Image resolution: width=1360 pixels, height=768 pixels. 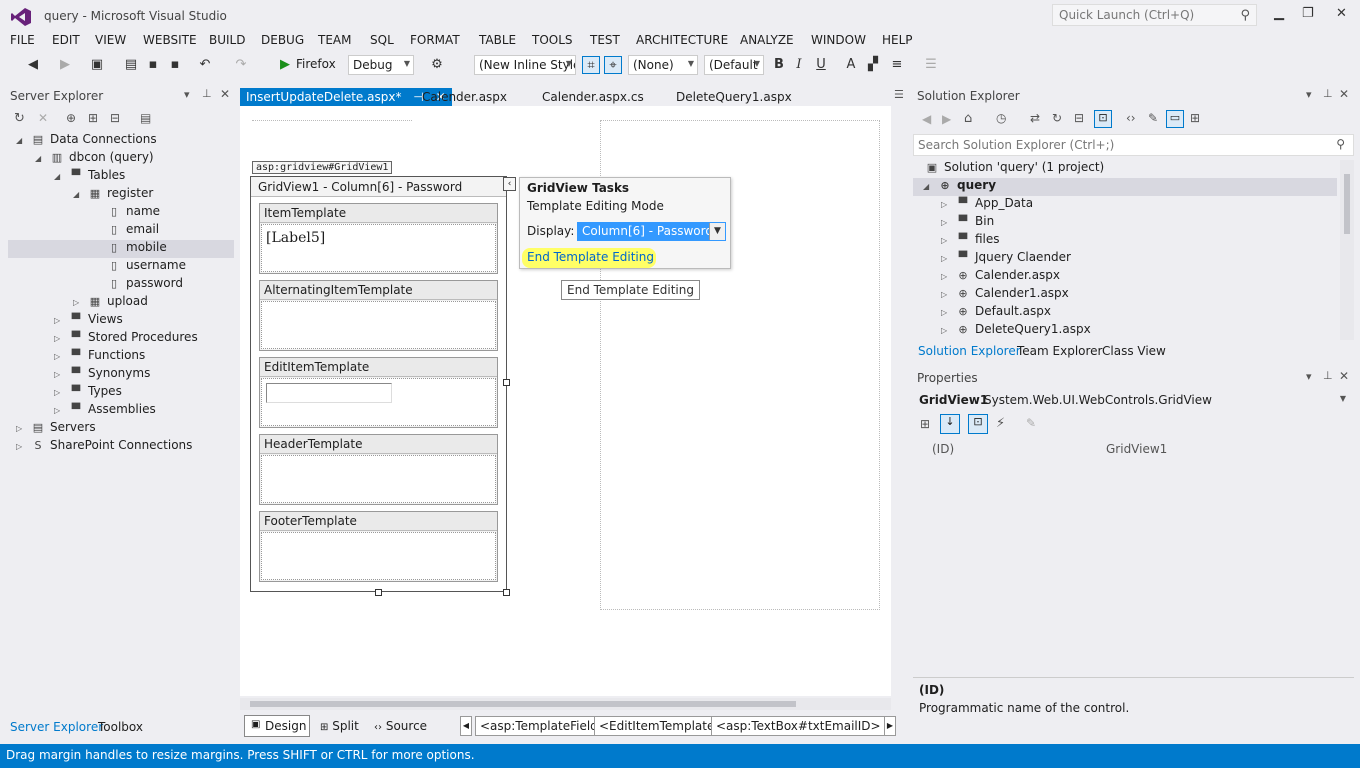 What do you see at coordinates (334, 40) in the screenshot?
I see `menu-team: TEAM` at bounding box center [334, 40].